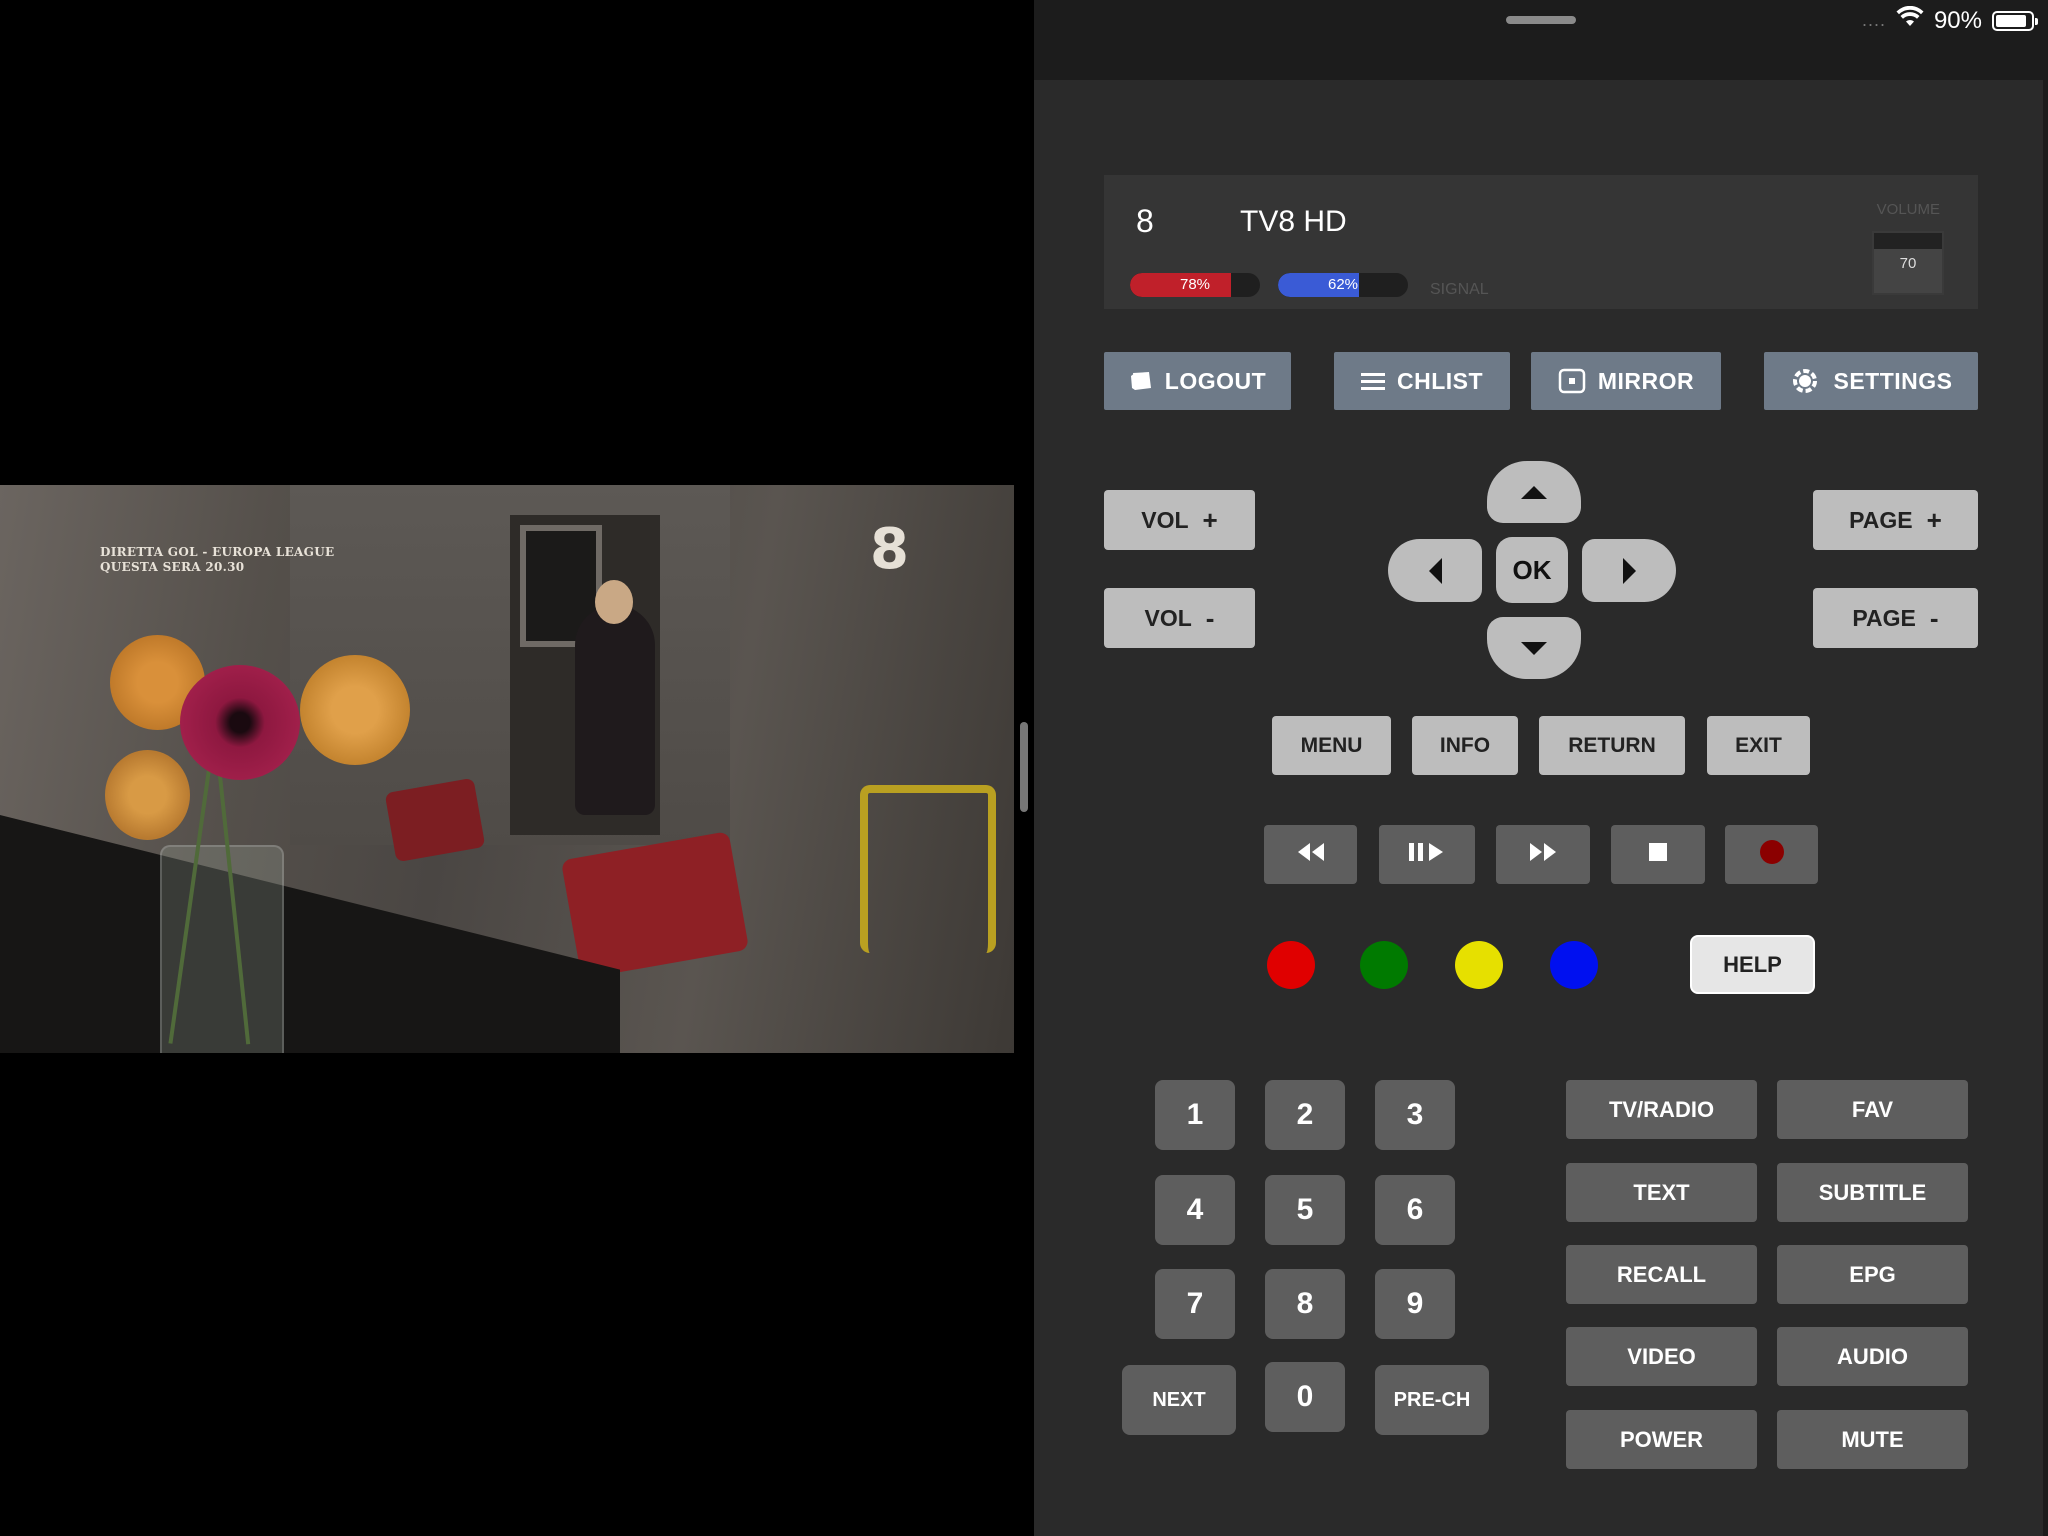  What do you see at coordinates (1195, 1304) in the screenshot?
I see `digit-7-button: 7` at bounding box center [1195, 1304].